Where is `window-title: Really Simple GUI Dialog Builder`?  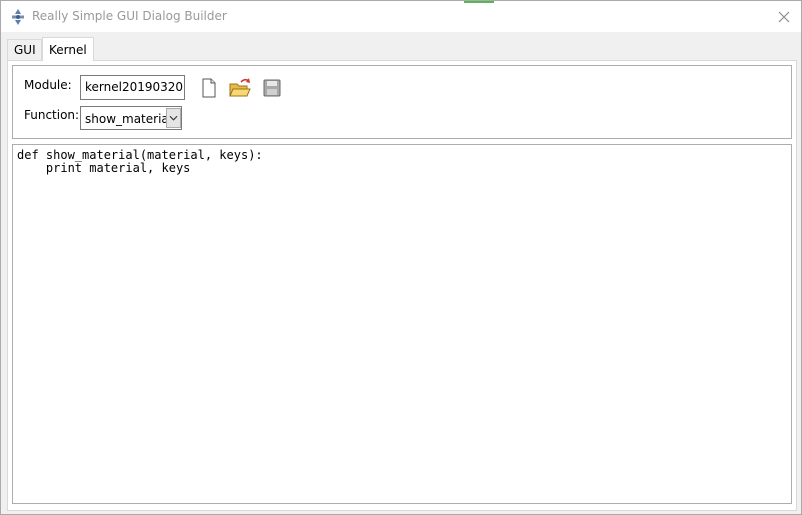 window-title: Really Simple GUI Dialog Builder is located at coordinates (129, 16).